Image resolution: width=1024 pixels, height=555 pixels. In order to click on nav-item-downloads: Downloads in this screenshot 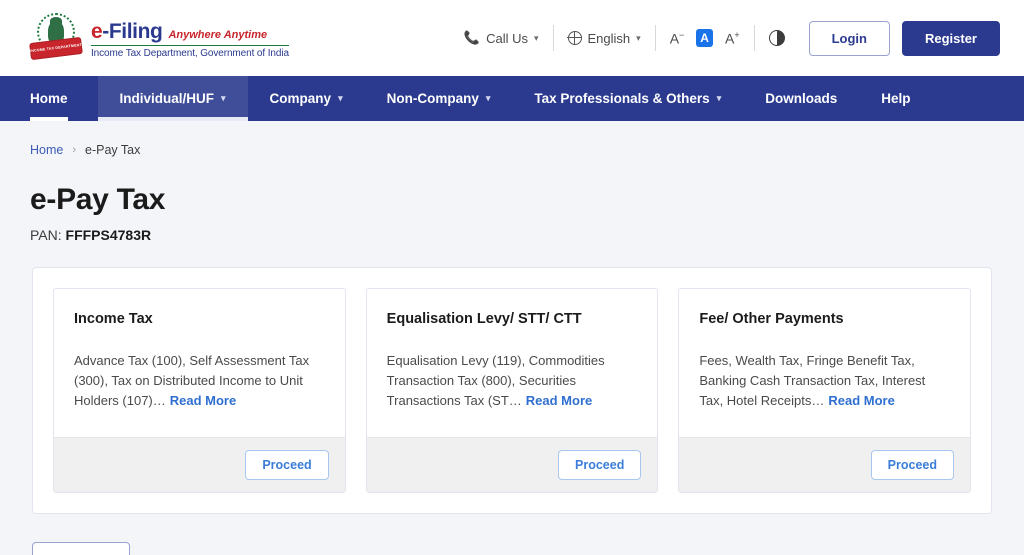, I will do `click(801, 98)`.